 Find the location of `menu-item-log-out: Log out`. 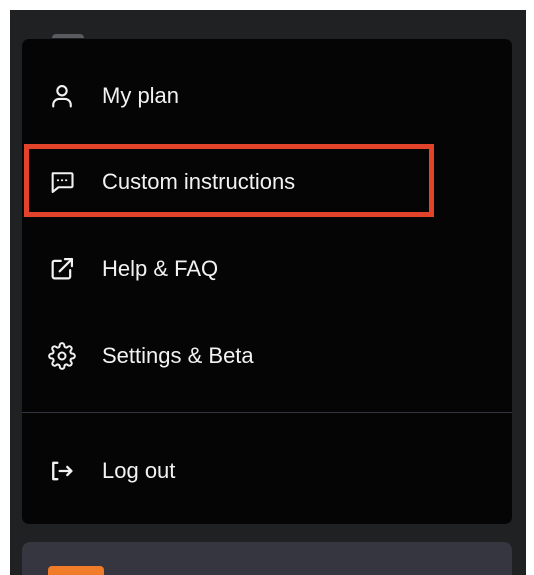

menu-item-log-out: Log out is located at coordinates (267, 471).